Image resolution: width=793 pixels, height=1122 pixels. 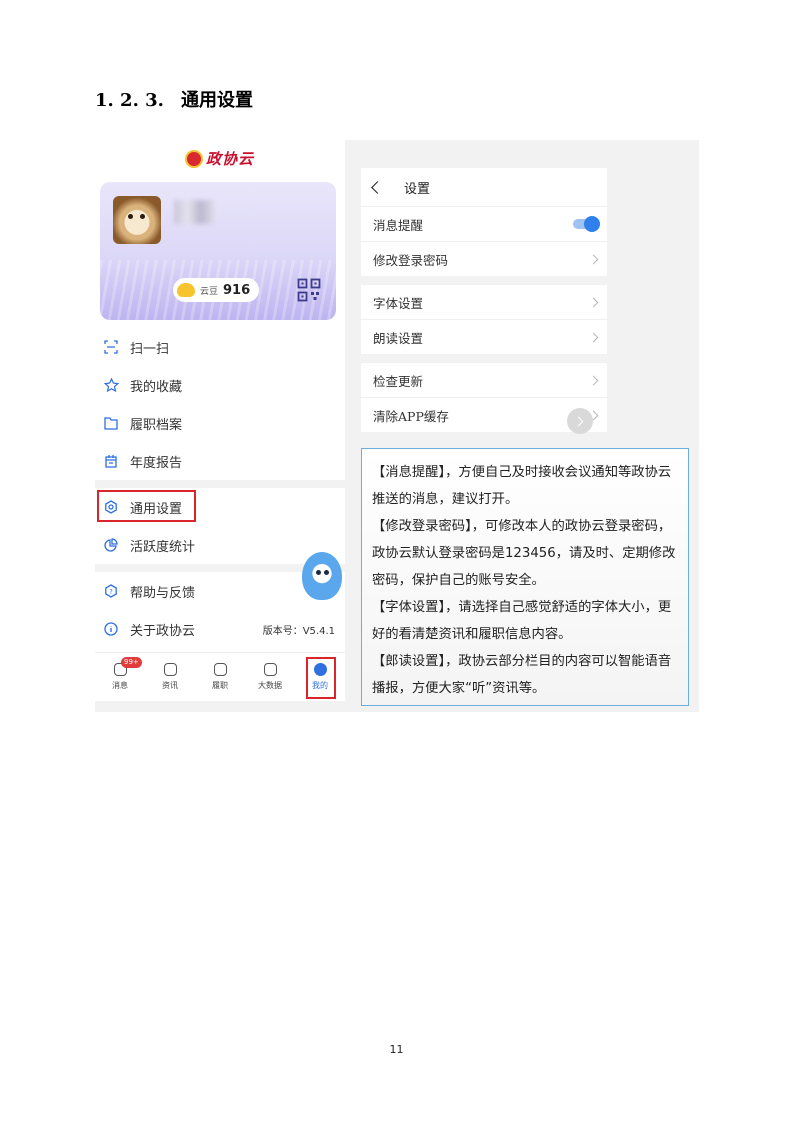 What do you see at coordinates (194, 212) in the screenshot?
I see `blurred-username` at bounding box center [194, 212].